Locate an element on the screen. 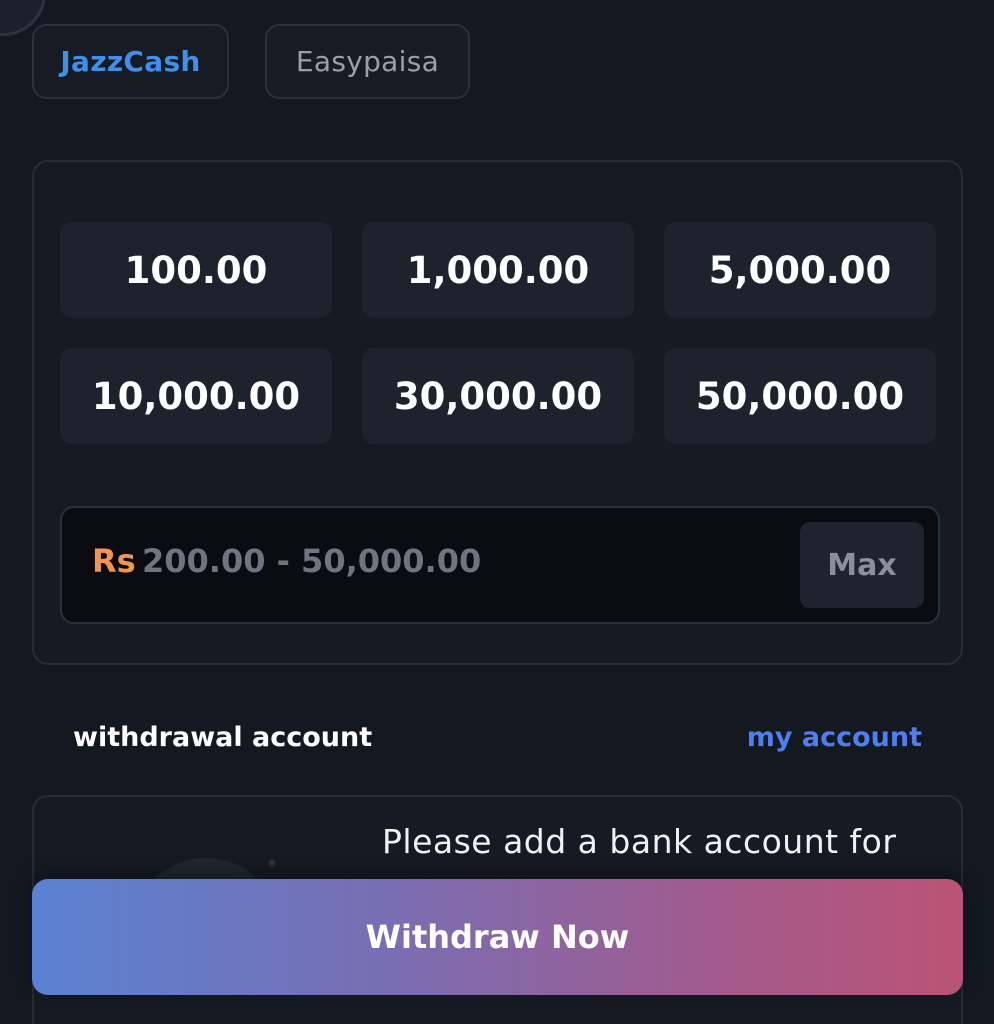 This screenshot has height=1024, width=994. amount-chip-100: 100.00 is located at coordinates (196, 270).